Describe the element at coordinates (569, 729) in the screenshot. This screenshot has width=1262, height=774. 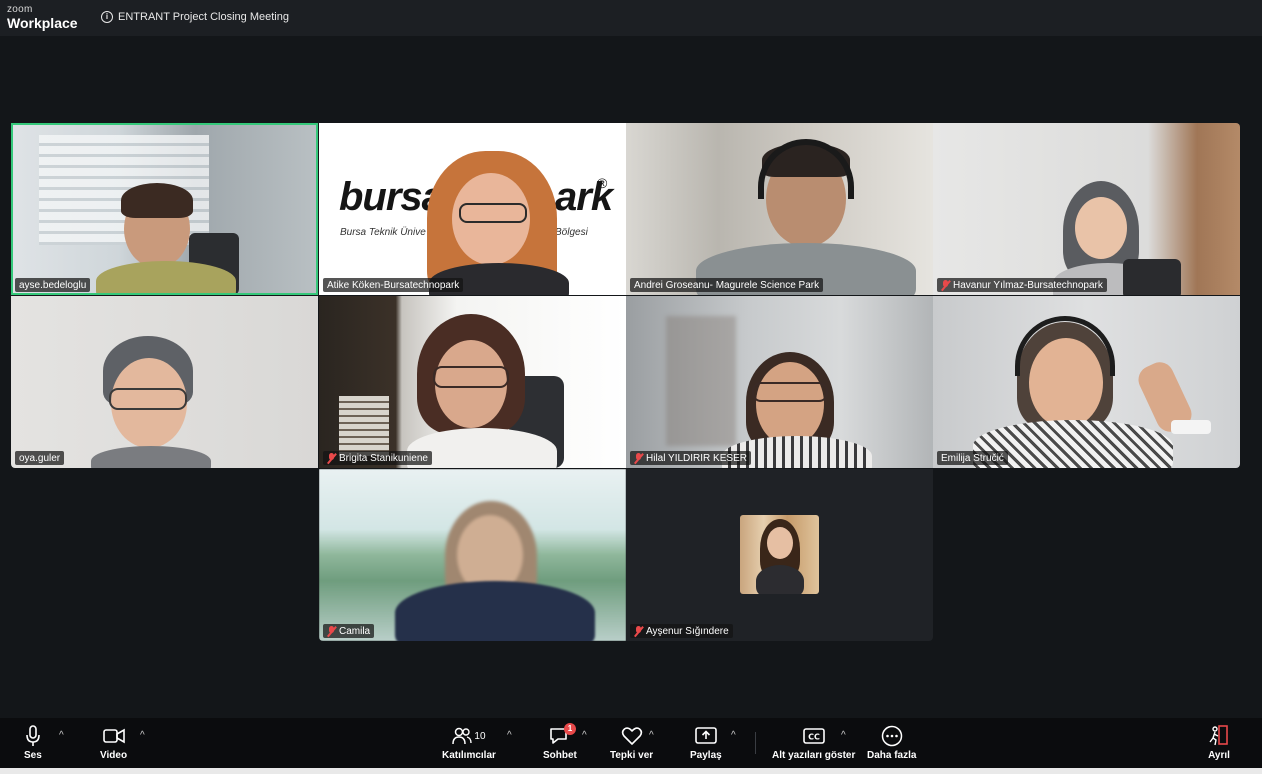
I see `chat-unread-badge: 1` at that location.